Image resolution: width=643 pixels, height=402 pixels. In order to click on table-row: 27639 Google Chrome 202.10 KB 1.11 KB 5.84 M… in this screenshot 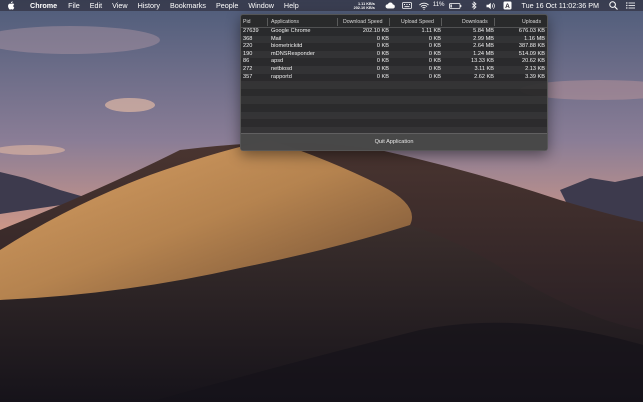, I will do `click(394, 32)`.